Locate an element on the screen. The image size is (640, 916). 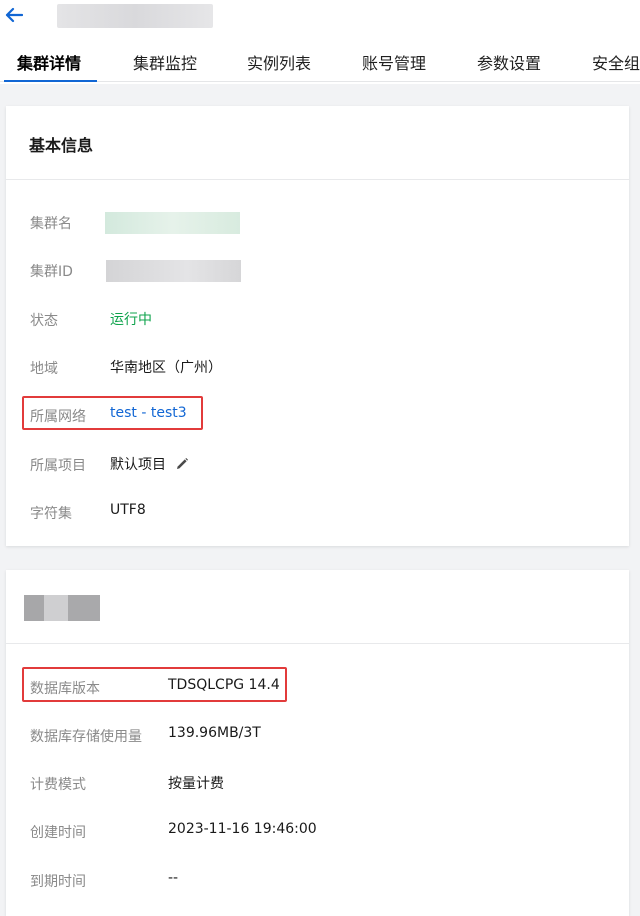
arrow-left-icon is located at coordinates (14, 15).